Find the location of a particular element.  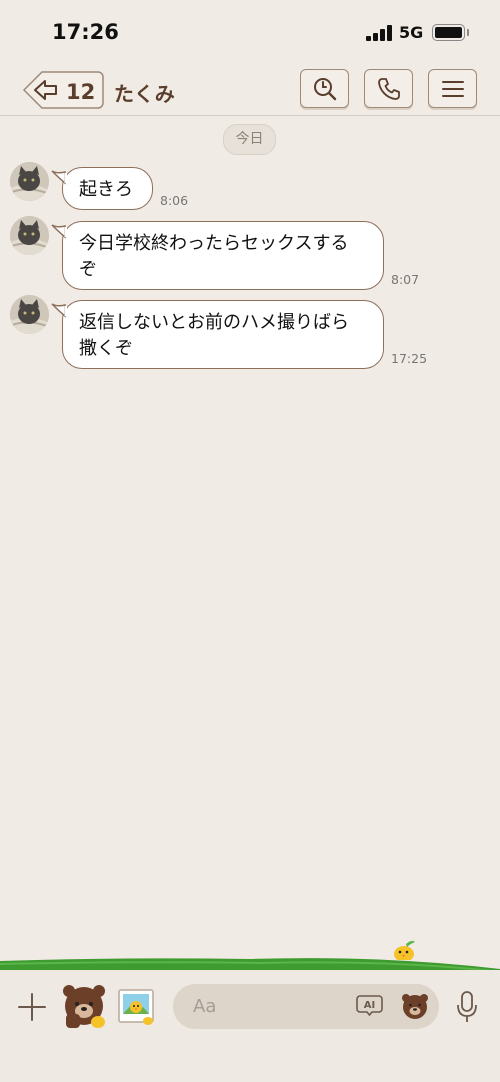

status-bar: 17:26 5G is located at coordinates (250, 33).